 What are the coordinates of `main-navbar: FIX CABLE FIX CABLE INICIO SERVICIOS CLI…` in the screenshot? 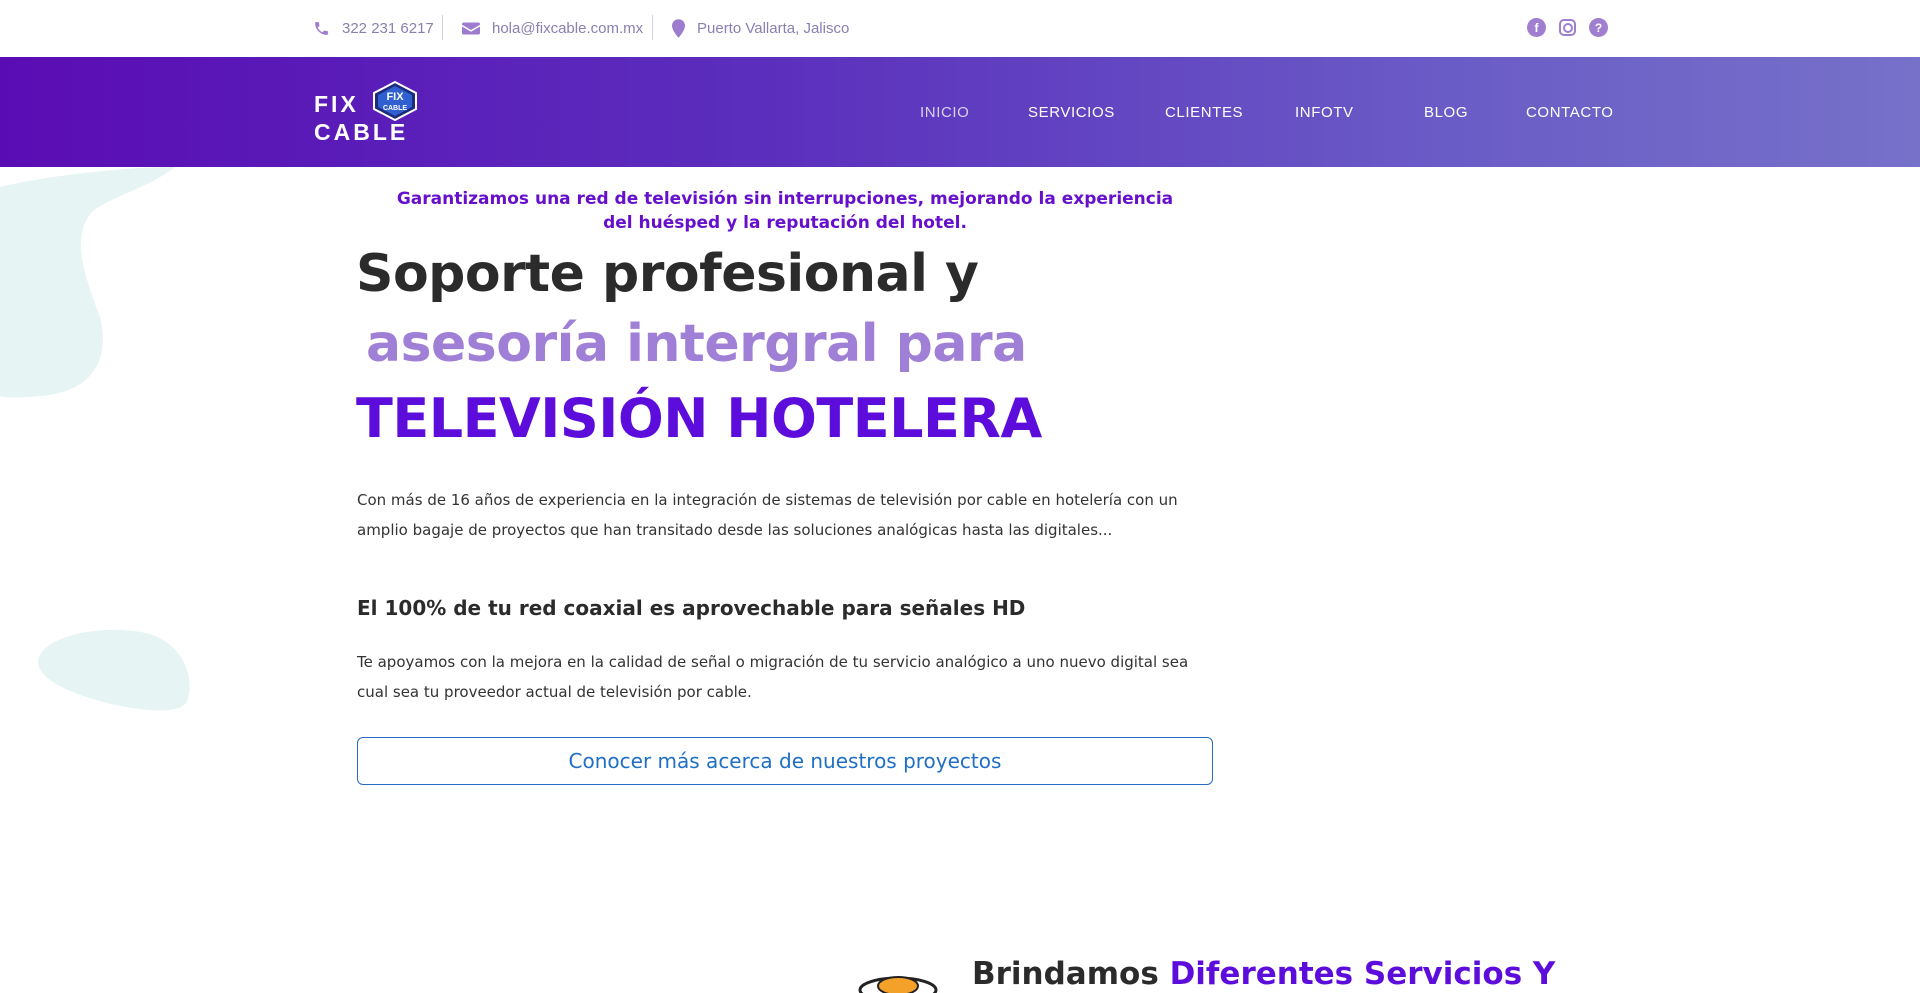 It's located at (960, 112).